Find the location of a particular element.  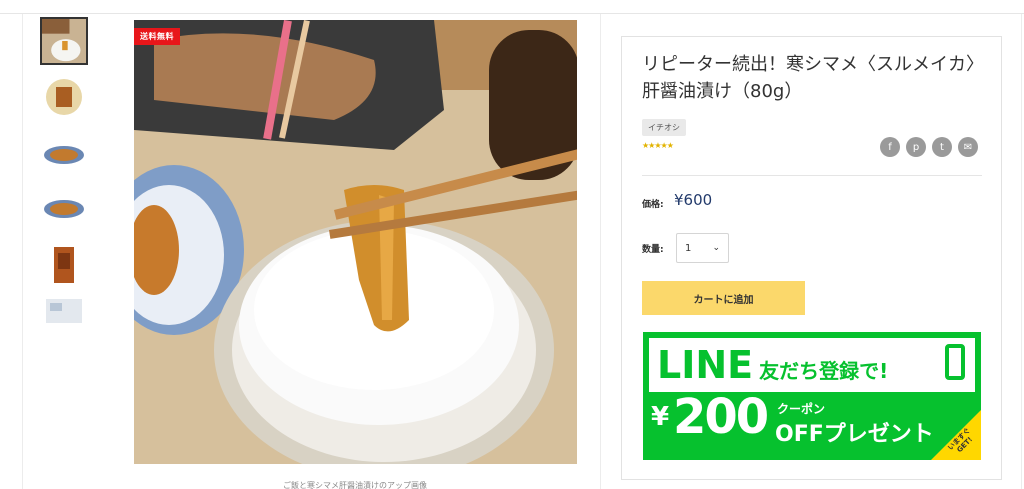

twitter-icon: t is located at coordinates (942, 147).